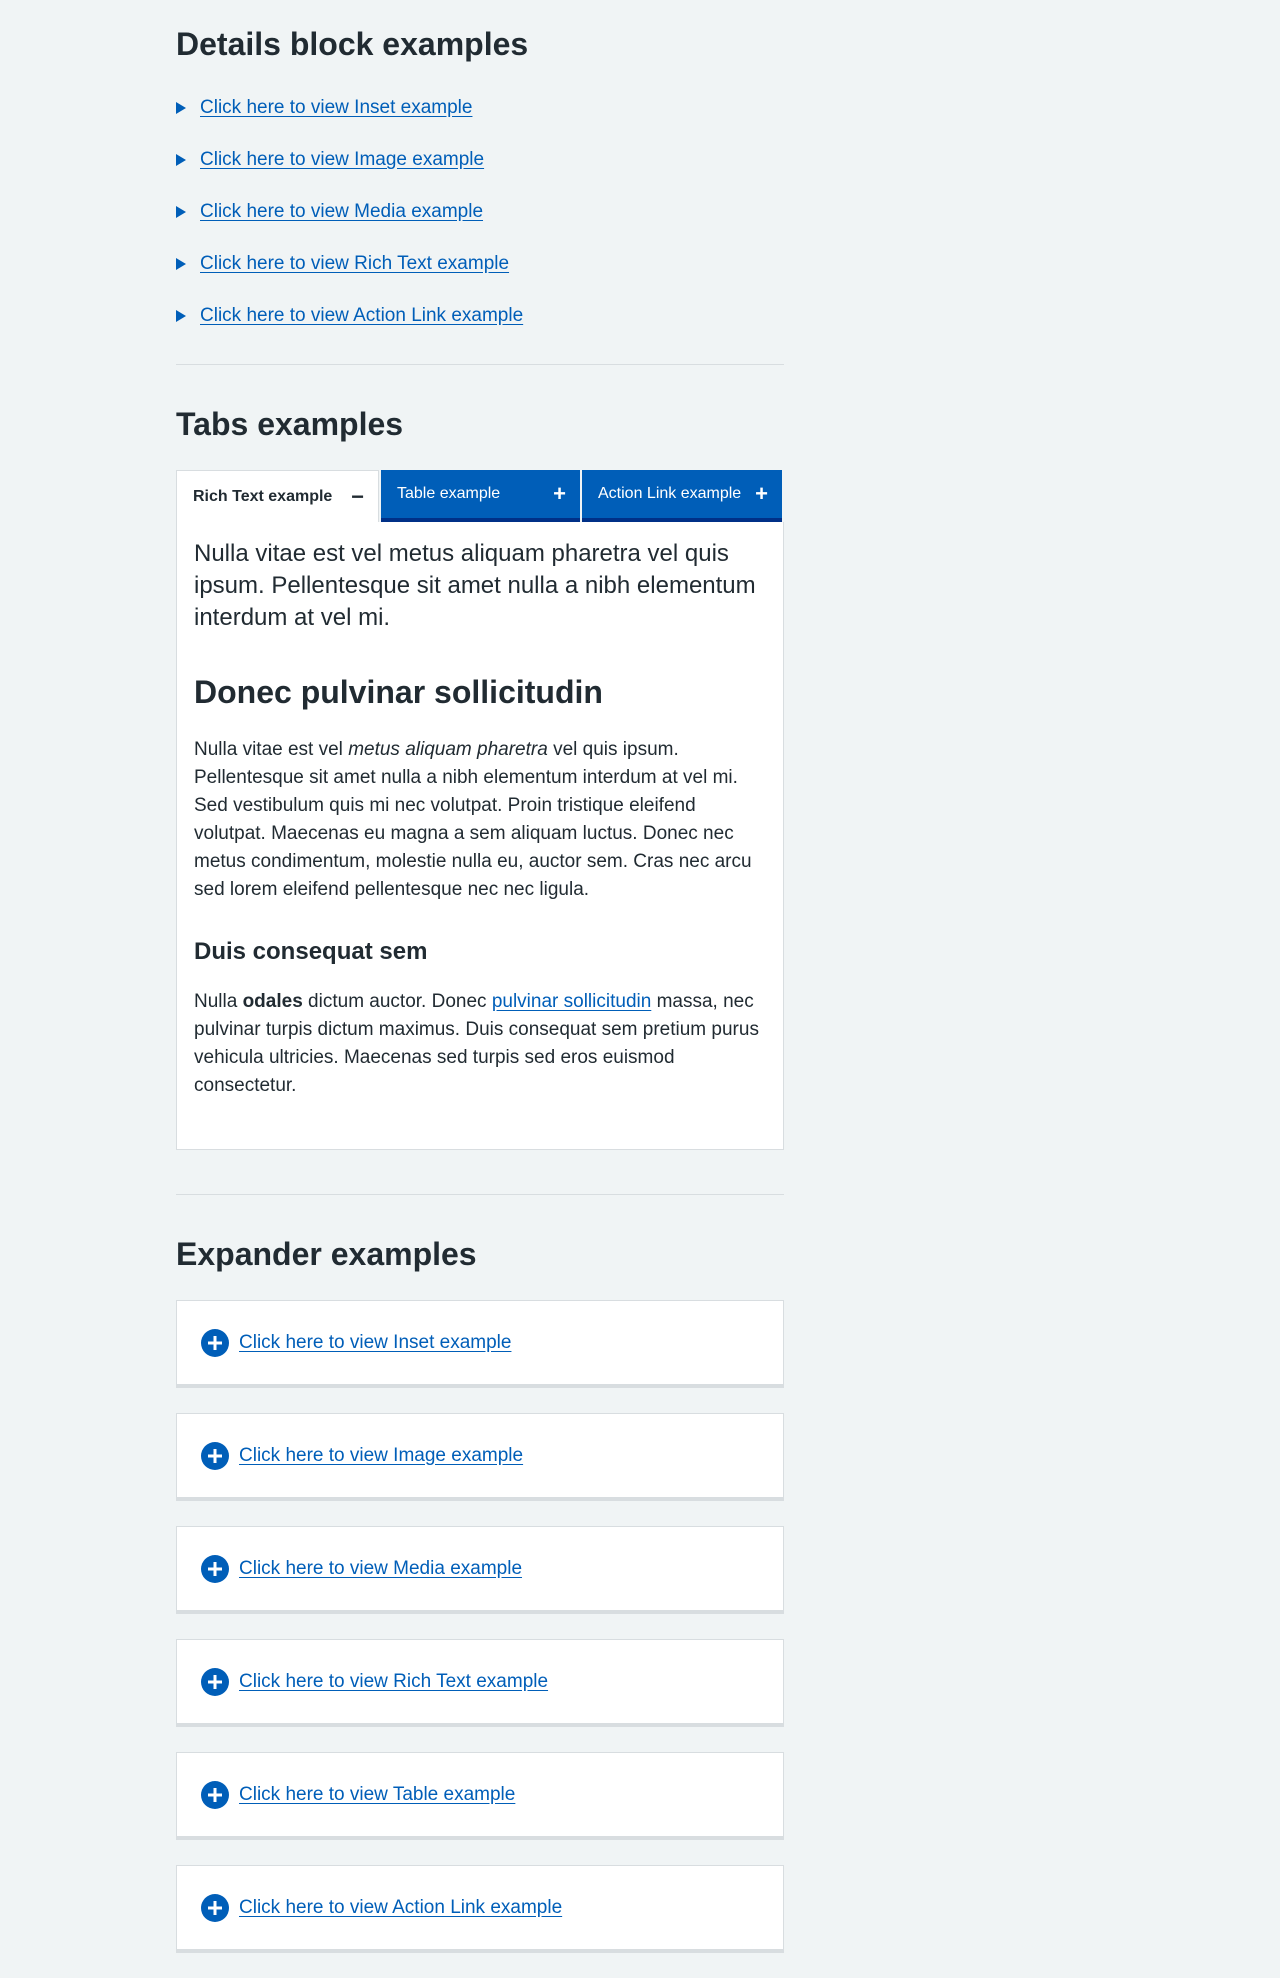 This screenshot has width=1280, height=1978. I want to click on expander-action-link: Click here to view Action Link example, so click(480, 1909).